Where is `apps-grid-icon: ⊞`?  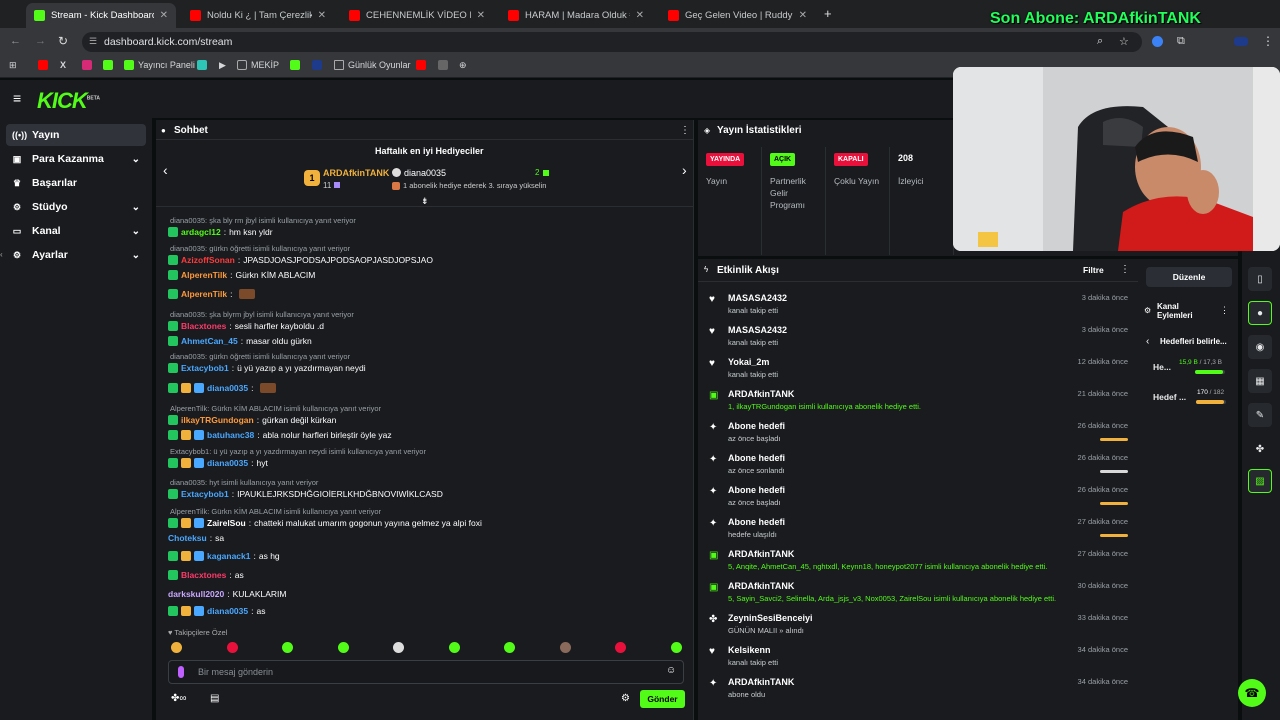
apps-grid-icon: ⊞ is located at coordinates (13, 65).